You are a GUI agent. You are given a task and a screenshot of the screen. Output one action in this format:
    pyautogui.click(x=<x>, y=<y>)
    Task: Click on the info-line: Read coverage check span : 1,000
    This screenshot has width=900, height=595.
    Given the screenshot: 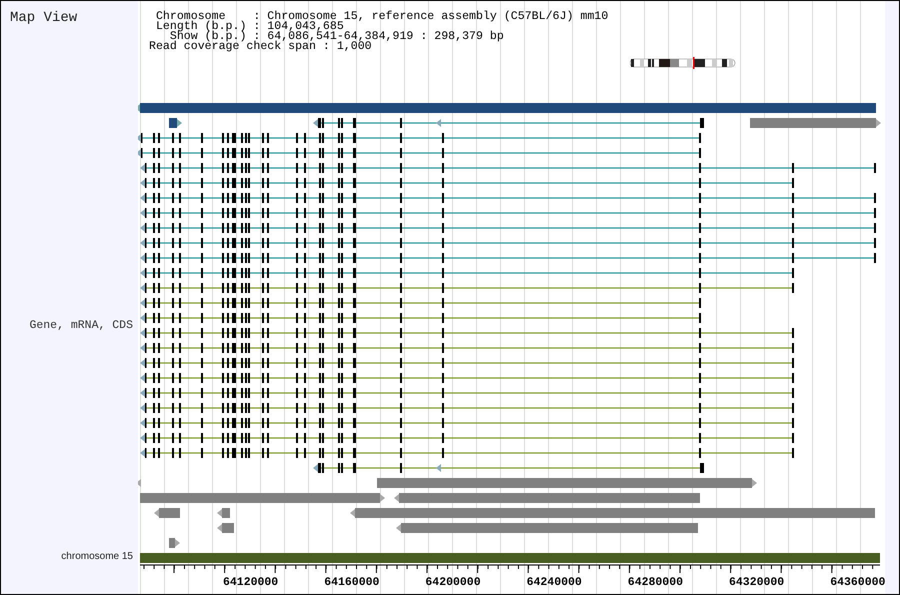 What is the action you would take?
    pyautogui.click(x=260, y=47)
    